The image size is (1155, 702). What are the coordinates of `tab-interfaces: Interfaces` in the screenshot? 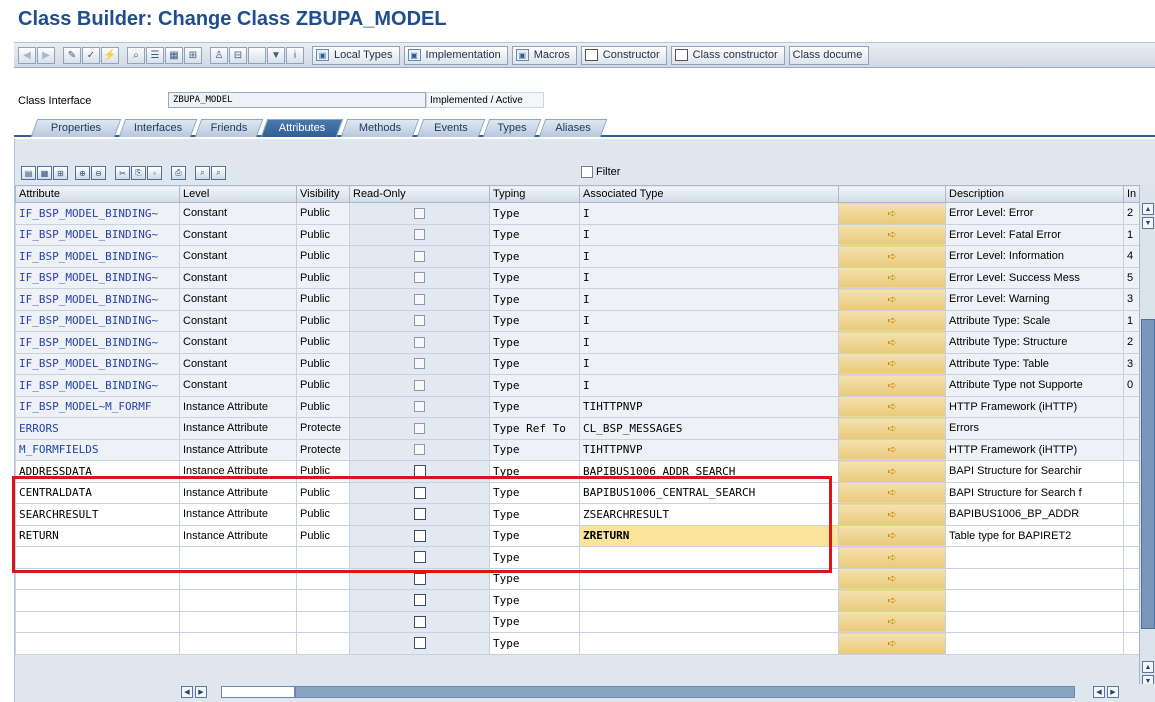 It's located at (158, 128).